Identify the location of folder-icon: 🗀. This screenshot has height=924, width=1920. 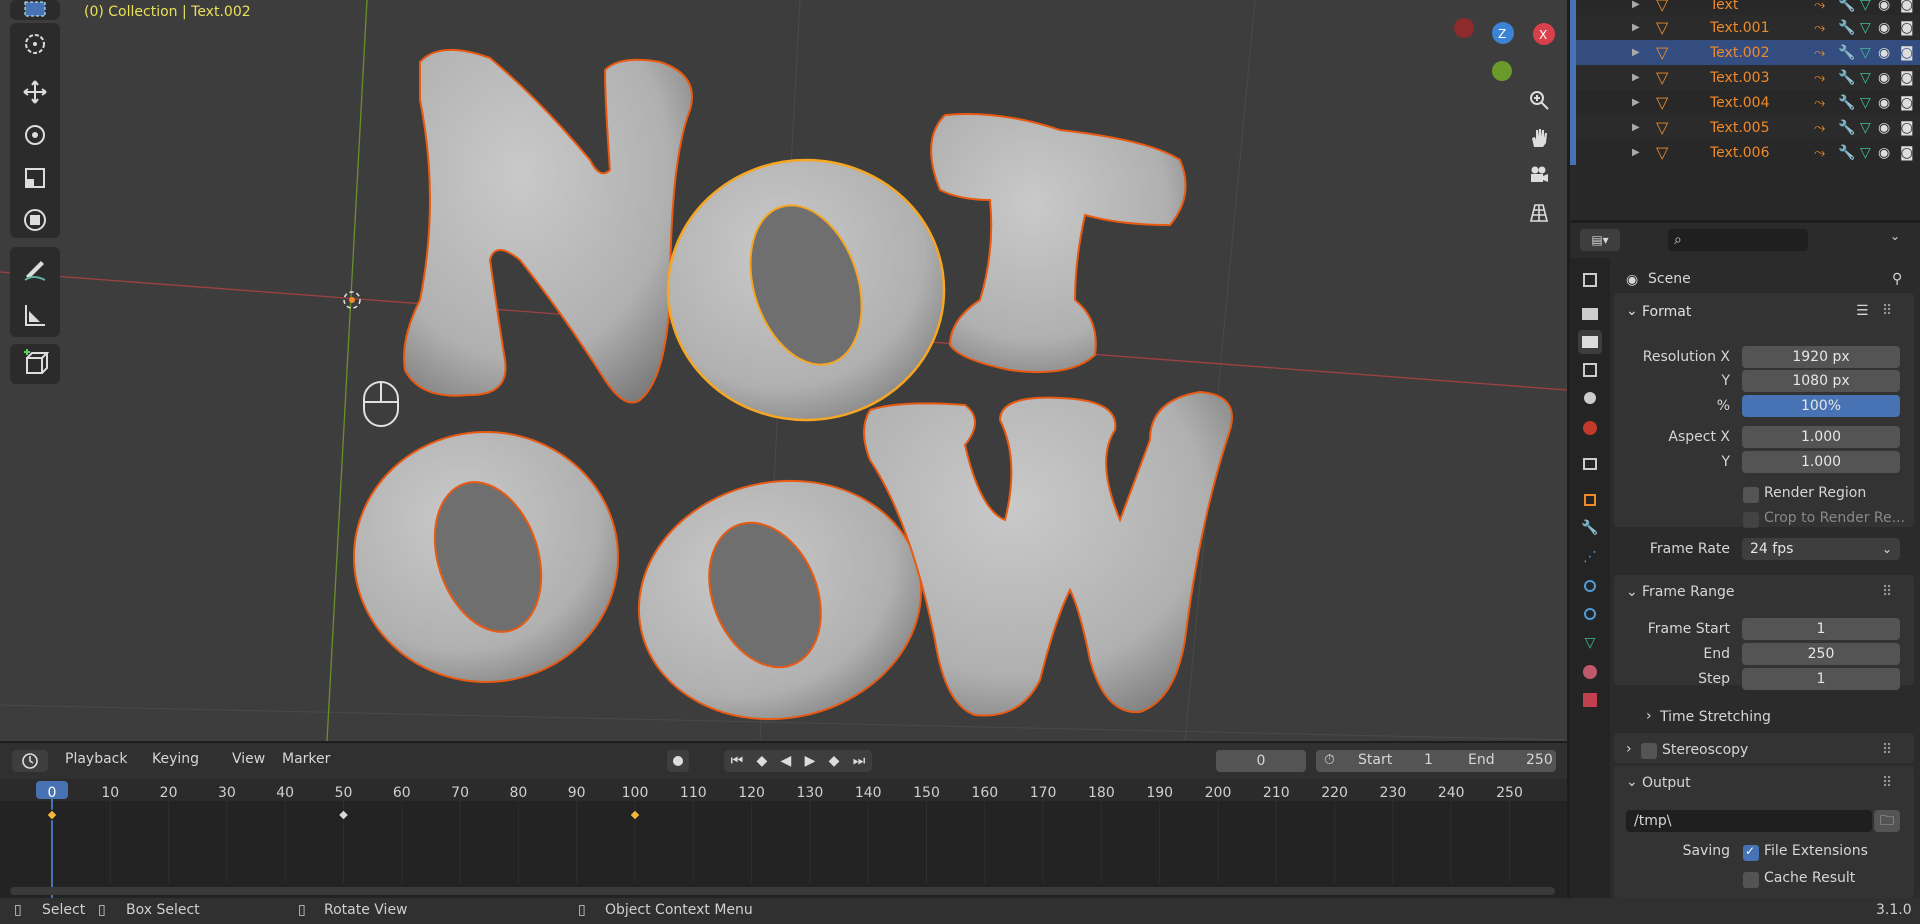
(1887, 821).